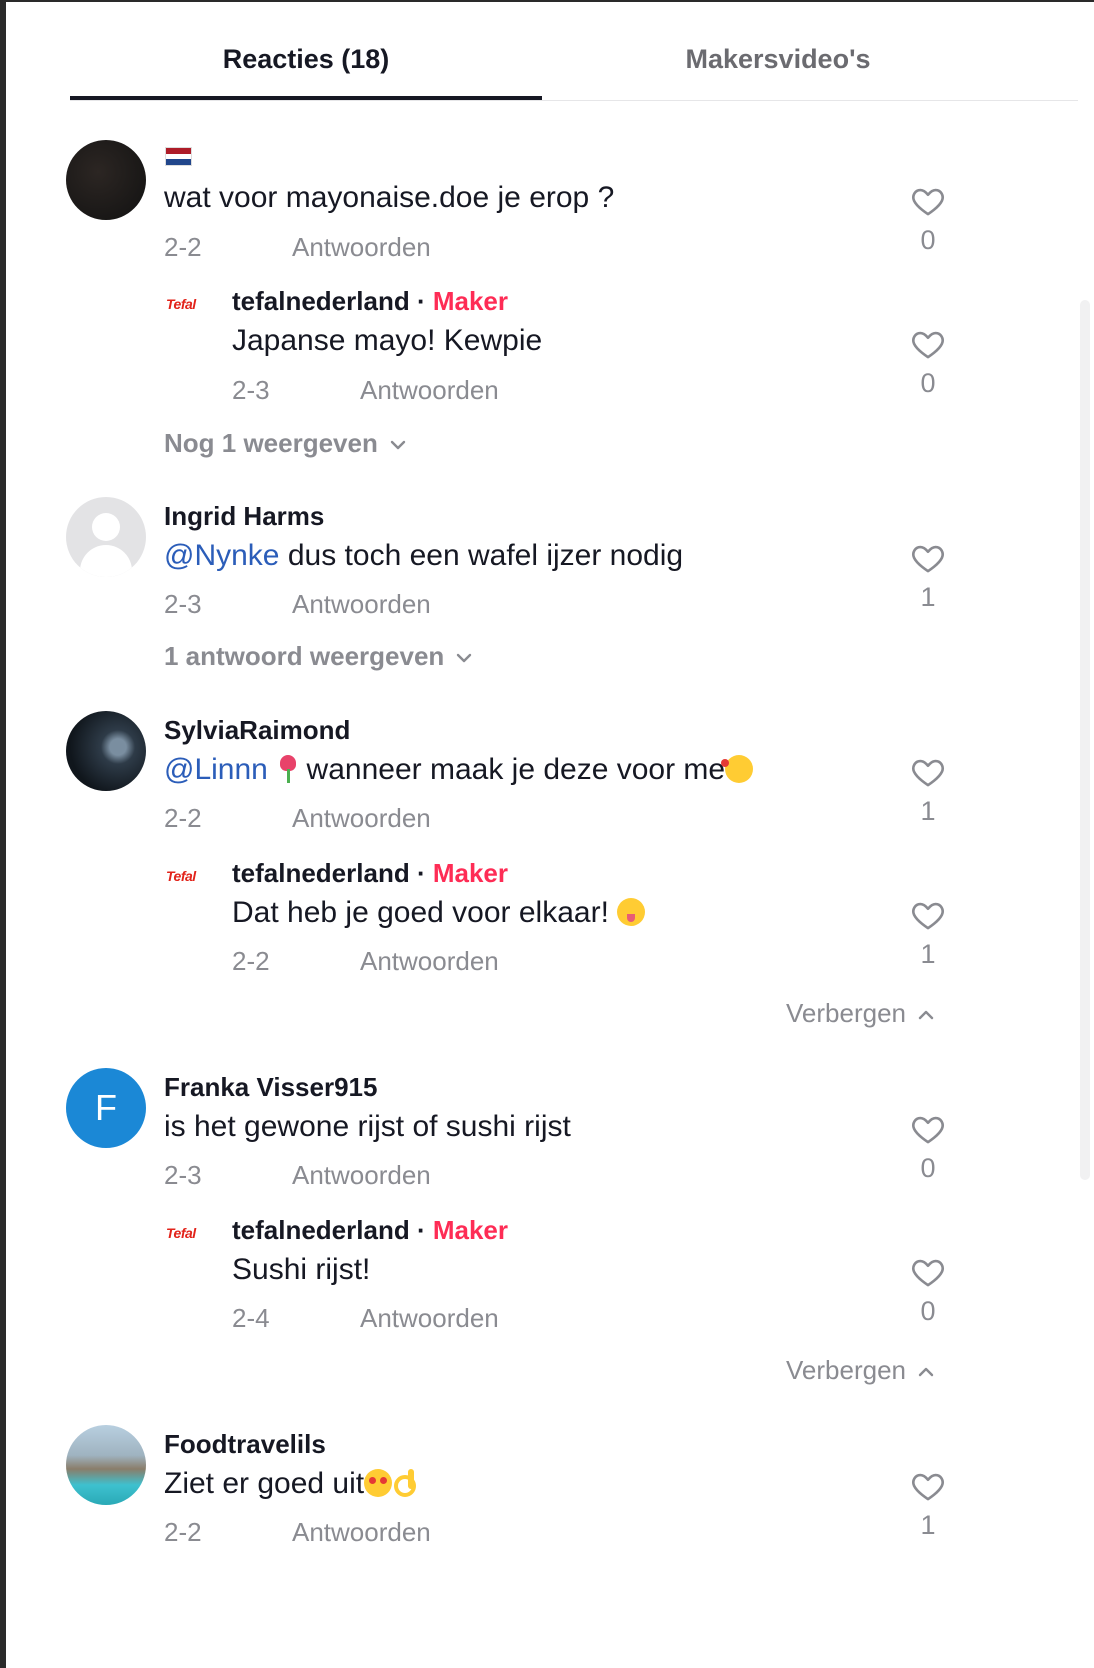 This screenshot has height=1668, width=1094. Describe the element at coordinates (178, 156) in the screenshot. I see `netherlands-flag-icon` at that location.